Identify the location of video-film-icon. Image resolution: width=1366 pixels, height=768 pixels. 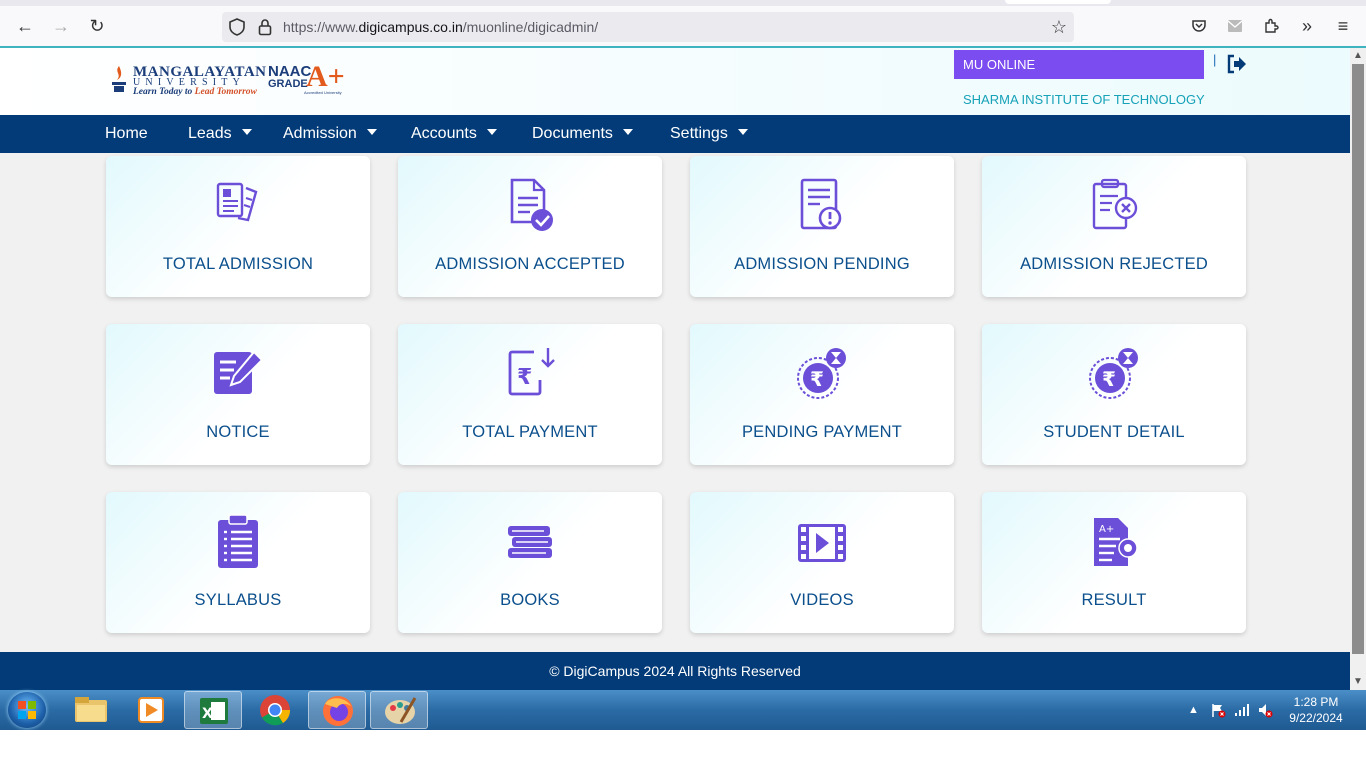
(822, 543).